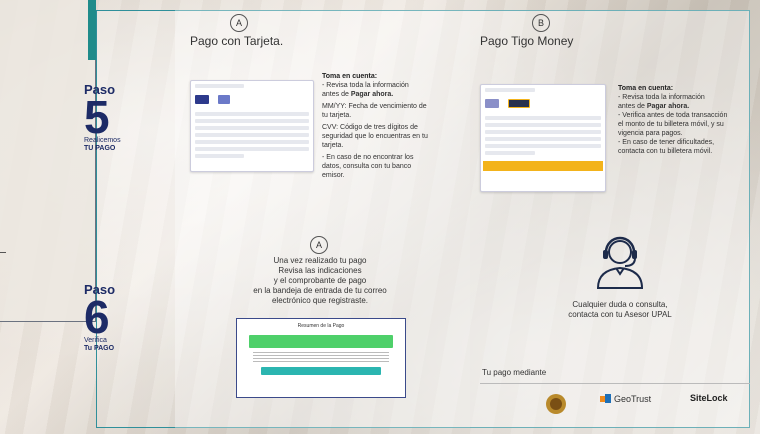  What do you see at coordinates (48, 161) in the screenshot?
I see `left-overlay-card` at bounding box center [48, 161].